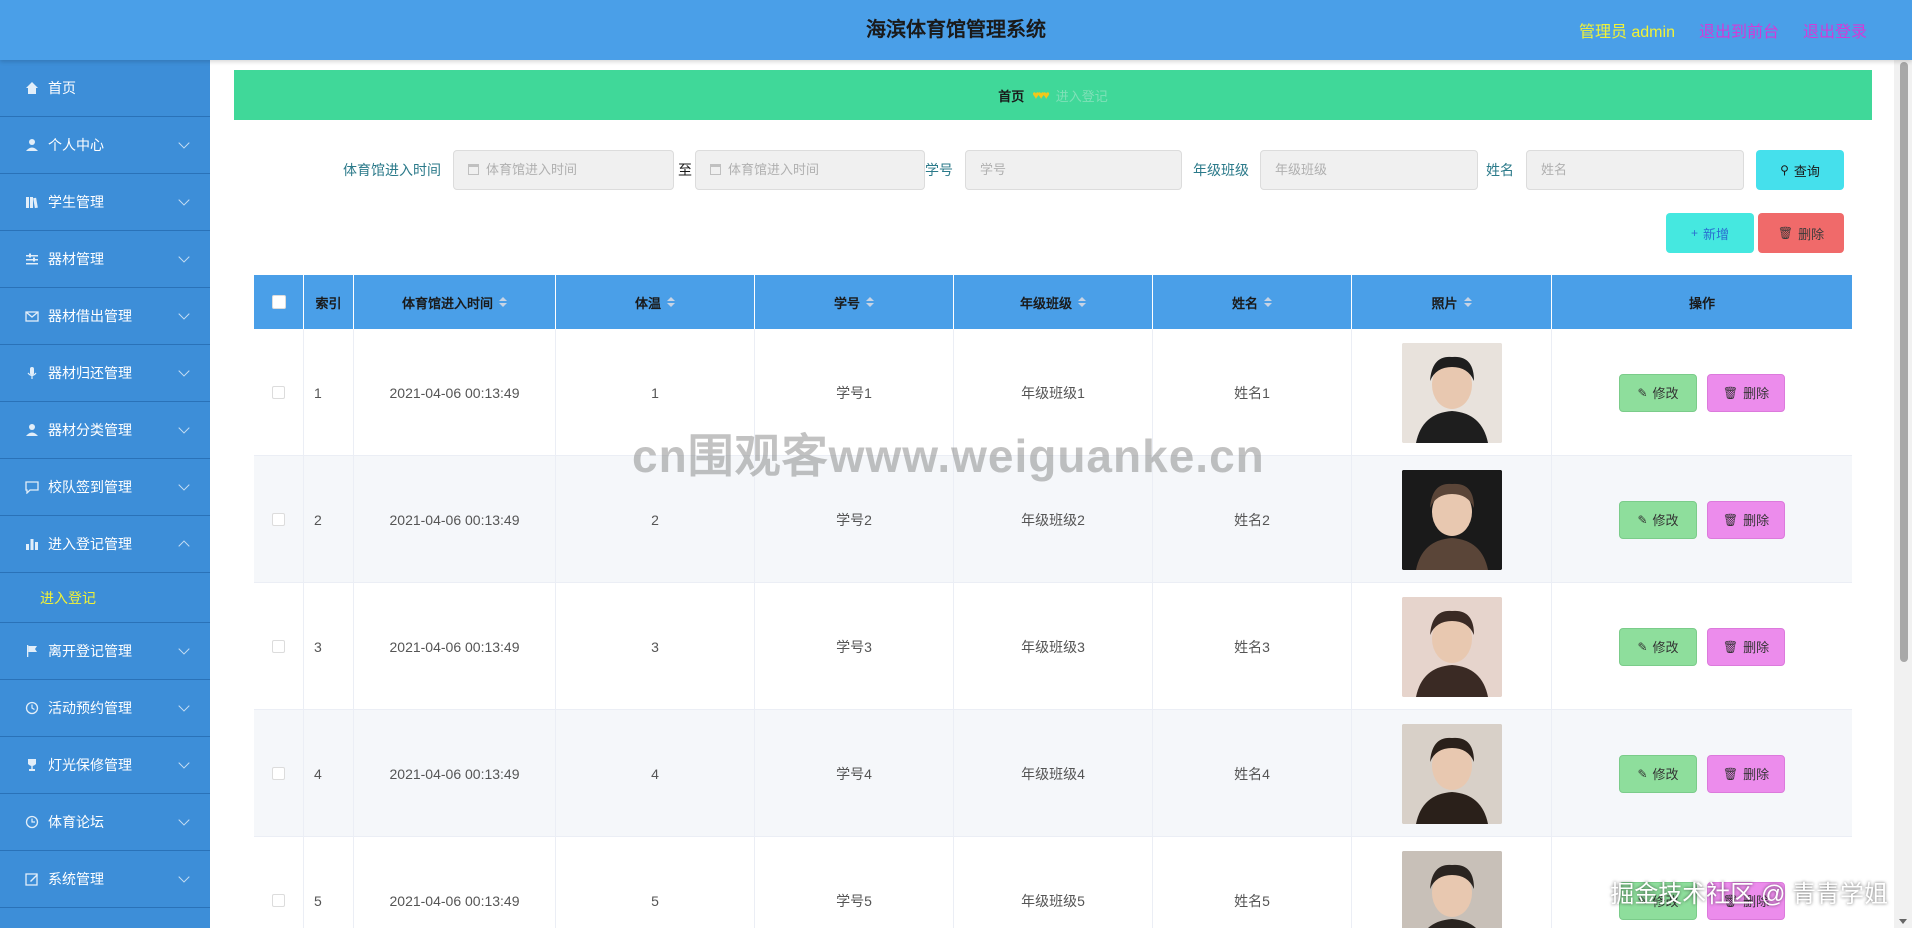 Image resolution: width=1912 pixels, height=928 pixels. What do you see at coordinates (1252, 302) in the screenshot?
I see `header-name: 姓名` at bounding box center [1252, 302].